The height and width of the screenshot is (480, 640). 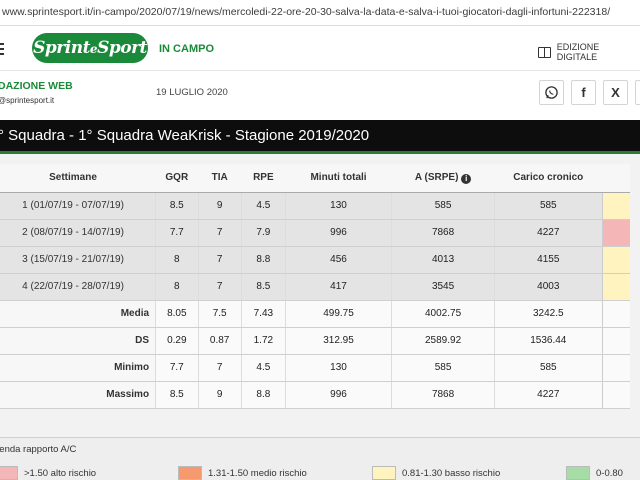 I want to click on col-header-tia: TIA, so click(x=220, y=178).